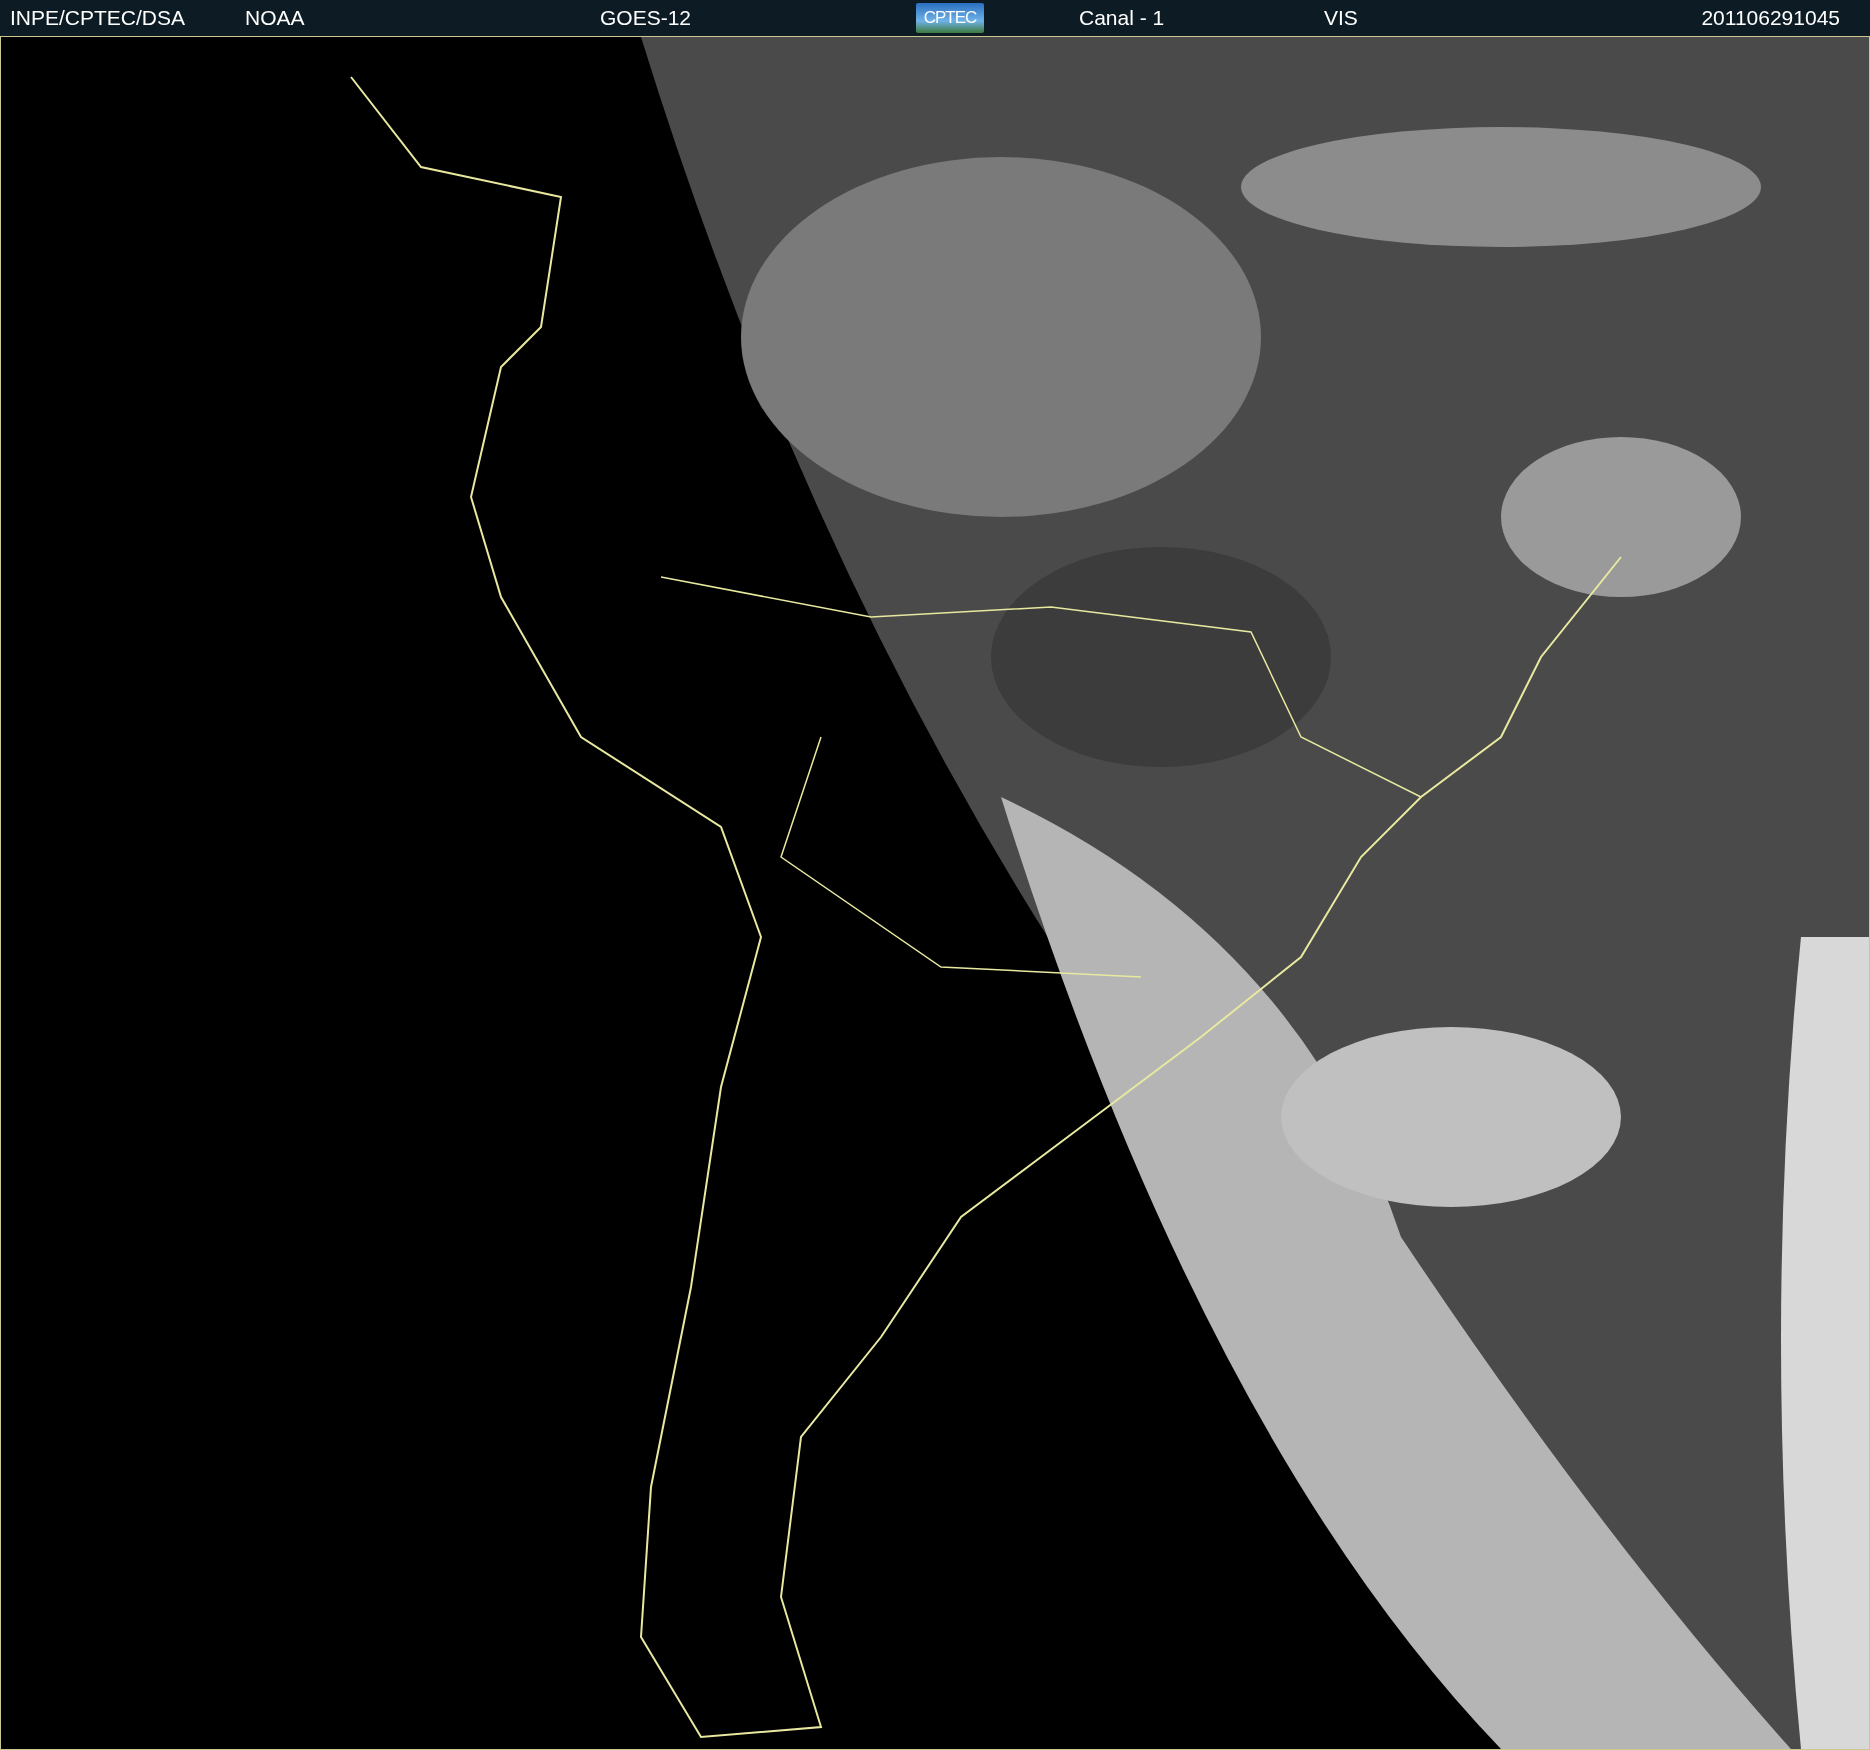  What do you see at coordinates (275, 17) in the screenshot?
I see `header-label: NOAA` at bounding box center [275, 17].